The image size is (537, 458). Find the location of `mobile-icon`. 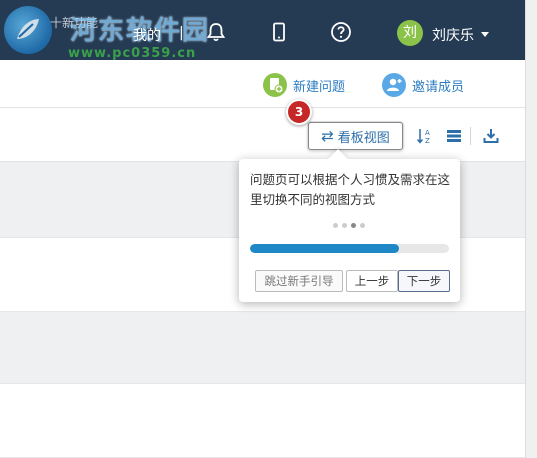

mobile-icon is located at coordinates (279, 32).